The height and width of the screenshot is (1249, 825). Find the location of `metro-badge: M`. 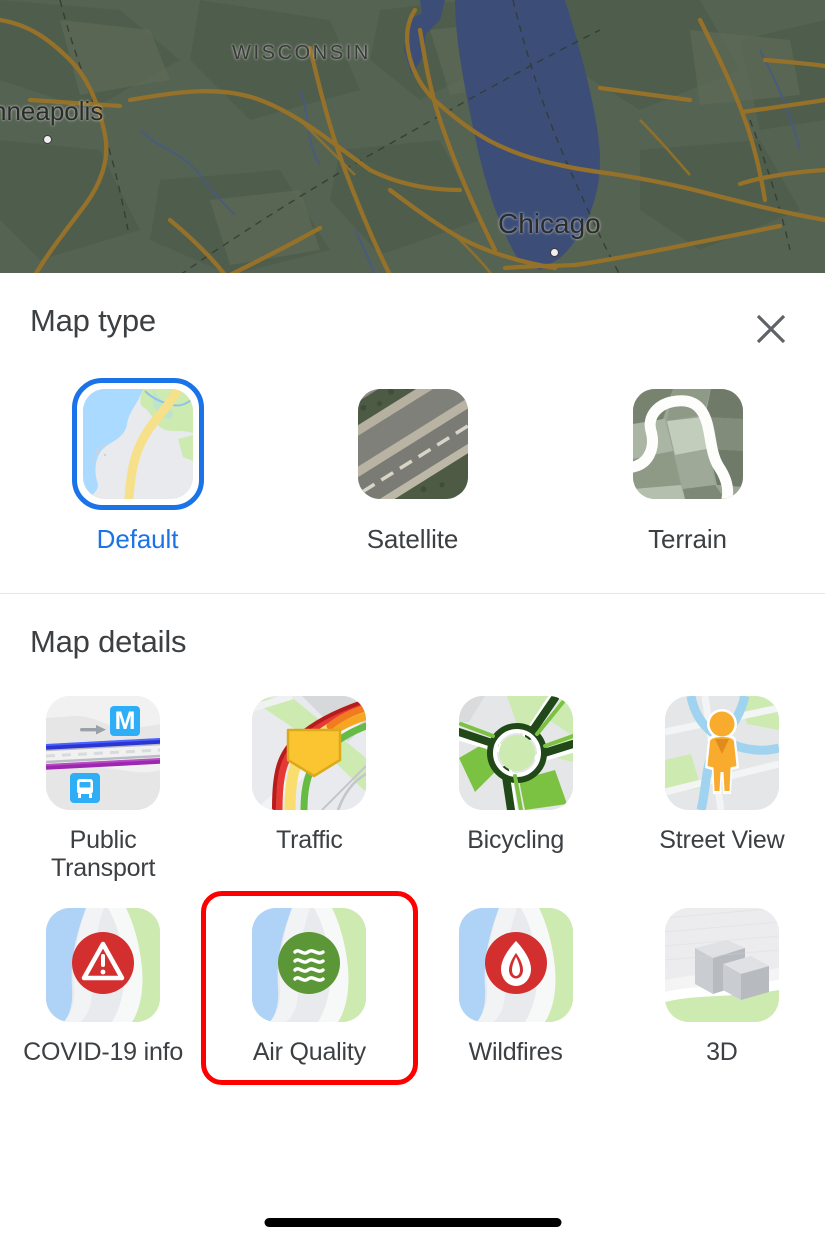

metro-badge: M is located at coordinates (125, 721).